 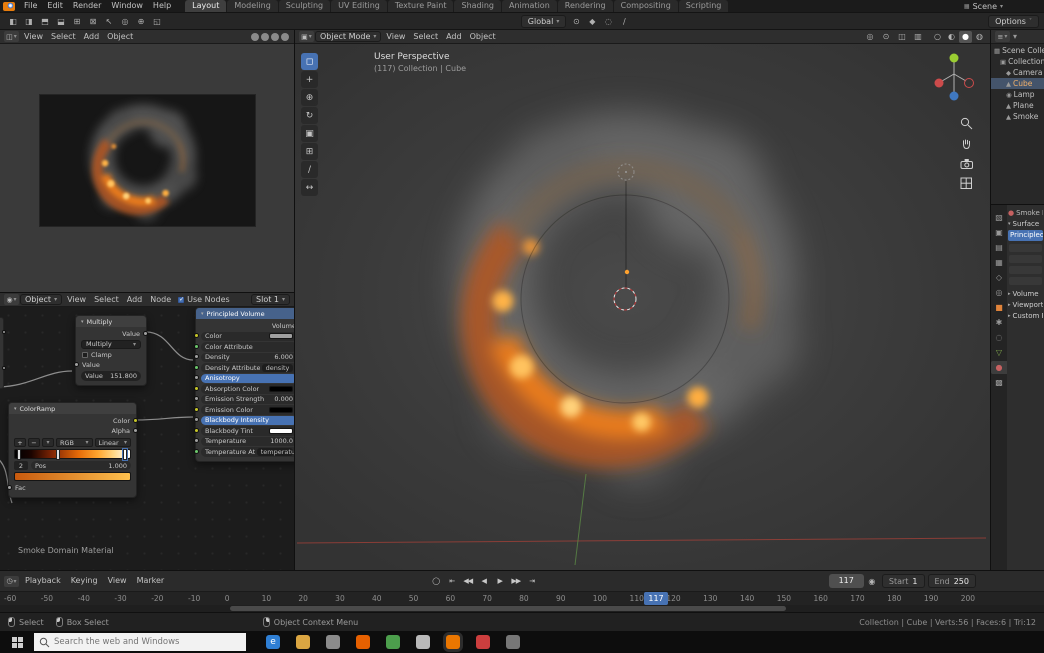 What do you see at coordinates (309, 133) in the screenshot?
I see `viewport-tool-button: ▣` at bounding box center [309, 133].